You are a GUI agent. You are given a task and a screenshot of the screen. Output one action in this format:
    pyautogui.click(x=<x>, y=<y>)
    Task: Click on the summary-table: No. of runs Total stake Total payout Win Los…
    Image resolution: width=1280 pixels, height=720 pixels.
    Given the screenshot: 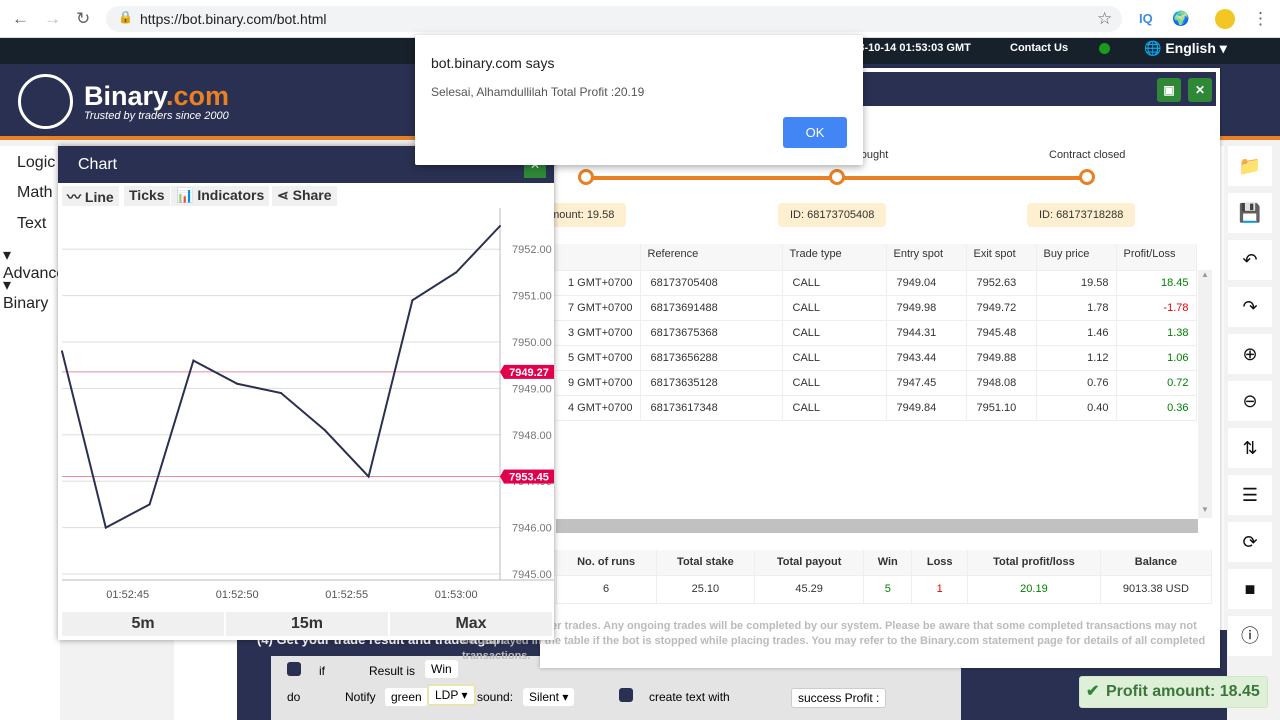 What is the action you would take?
    pyautogui.click(x=846, y=577)
    